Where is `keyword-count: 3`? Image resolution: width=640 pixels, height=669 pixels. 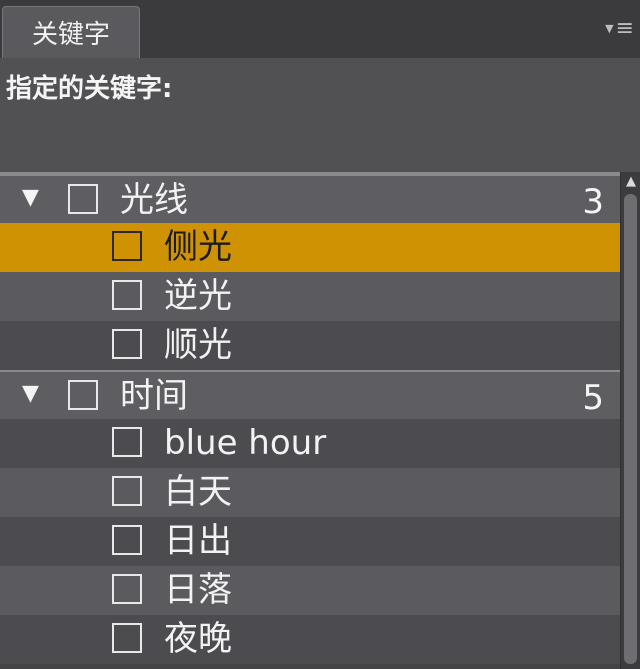
keyword-count: 3 is located at coordinates (593, 202).